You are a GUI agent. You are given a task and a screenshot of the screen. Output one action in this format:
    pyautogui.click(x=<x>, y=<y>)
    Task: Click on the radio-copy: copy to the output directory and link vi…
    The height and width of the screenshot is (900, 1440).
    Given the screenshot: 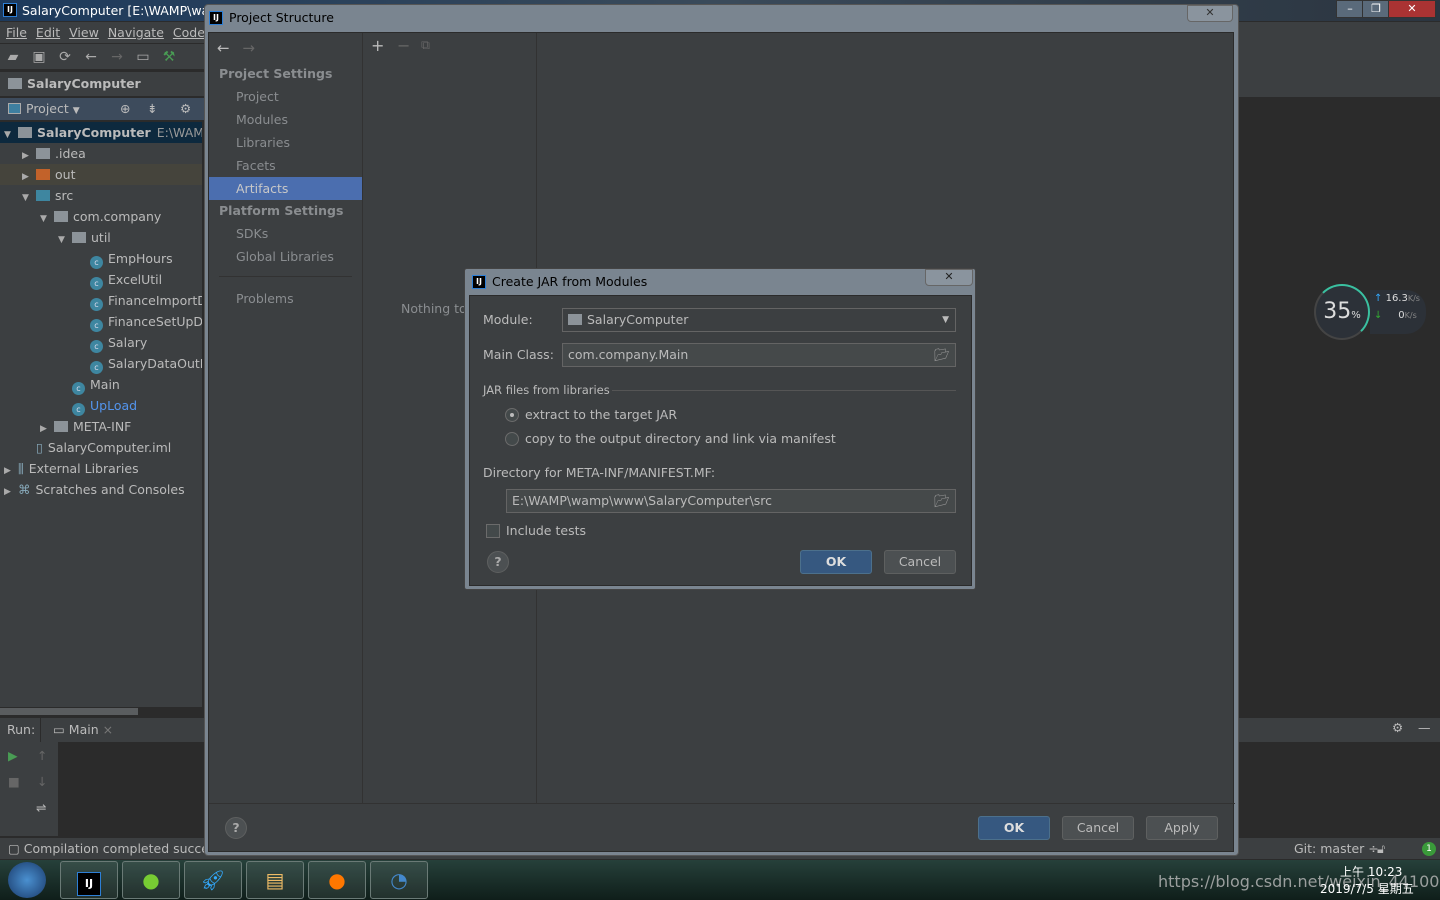 What is the action you would take?
    pyautogui.click(x=670, y=438)
    